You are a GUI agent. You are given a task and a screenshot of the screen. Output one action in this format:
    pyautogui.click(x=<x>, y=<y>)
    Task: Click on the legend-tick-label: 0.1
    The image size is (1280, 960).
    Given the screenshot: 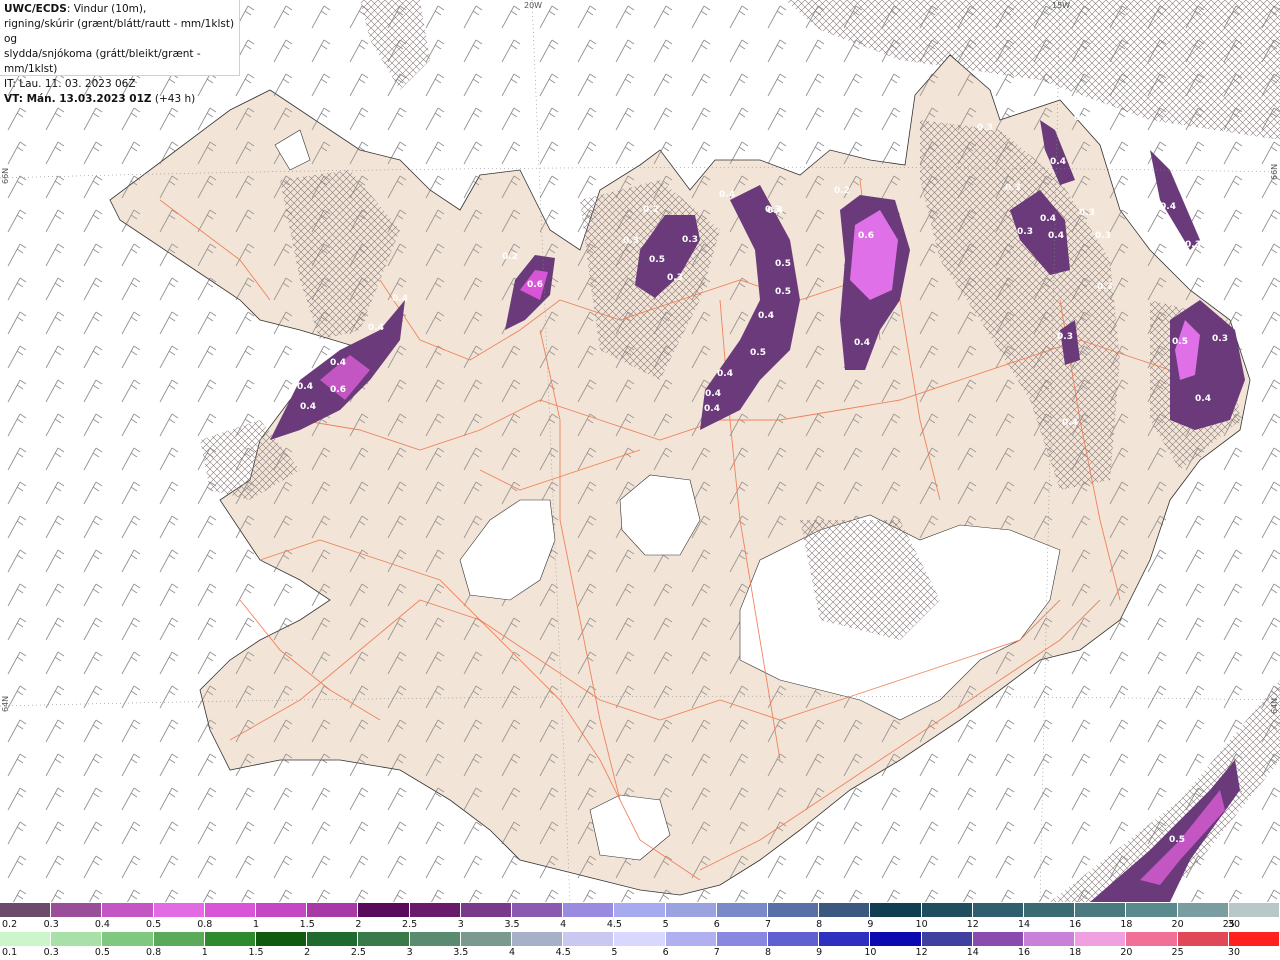 What is the action you would take?
    pyautogui.click(x=10, y=952)
    